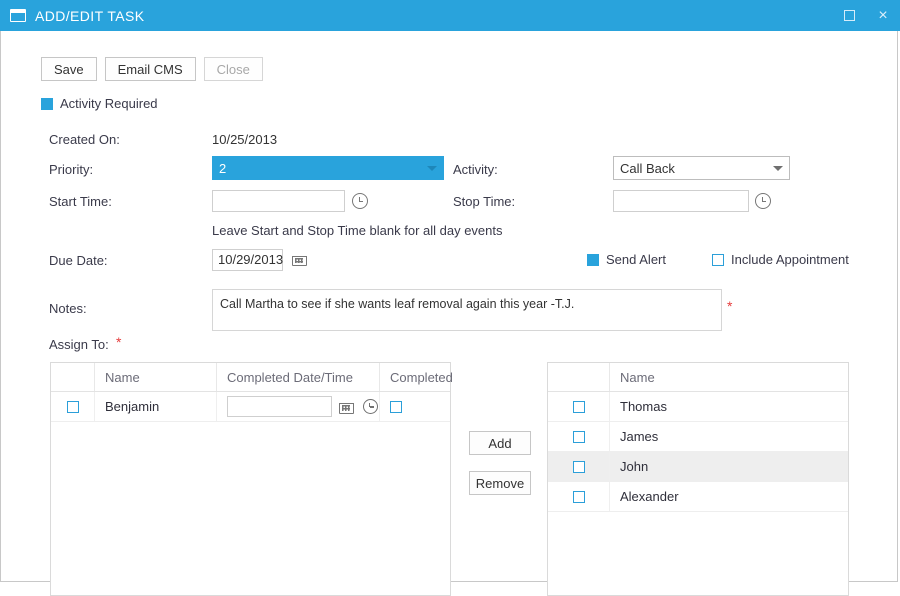 The height and width of the screenshot is (596, 900). I want to click on available-row-name: John, so click(634, 466).